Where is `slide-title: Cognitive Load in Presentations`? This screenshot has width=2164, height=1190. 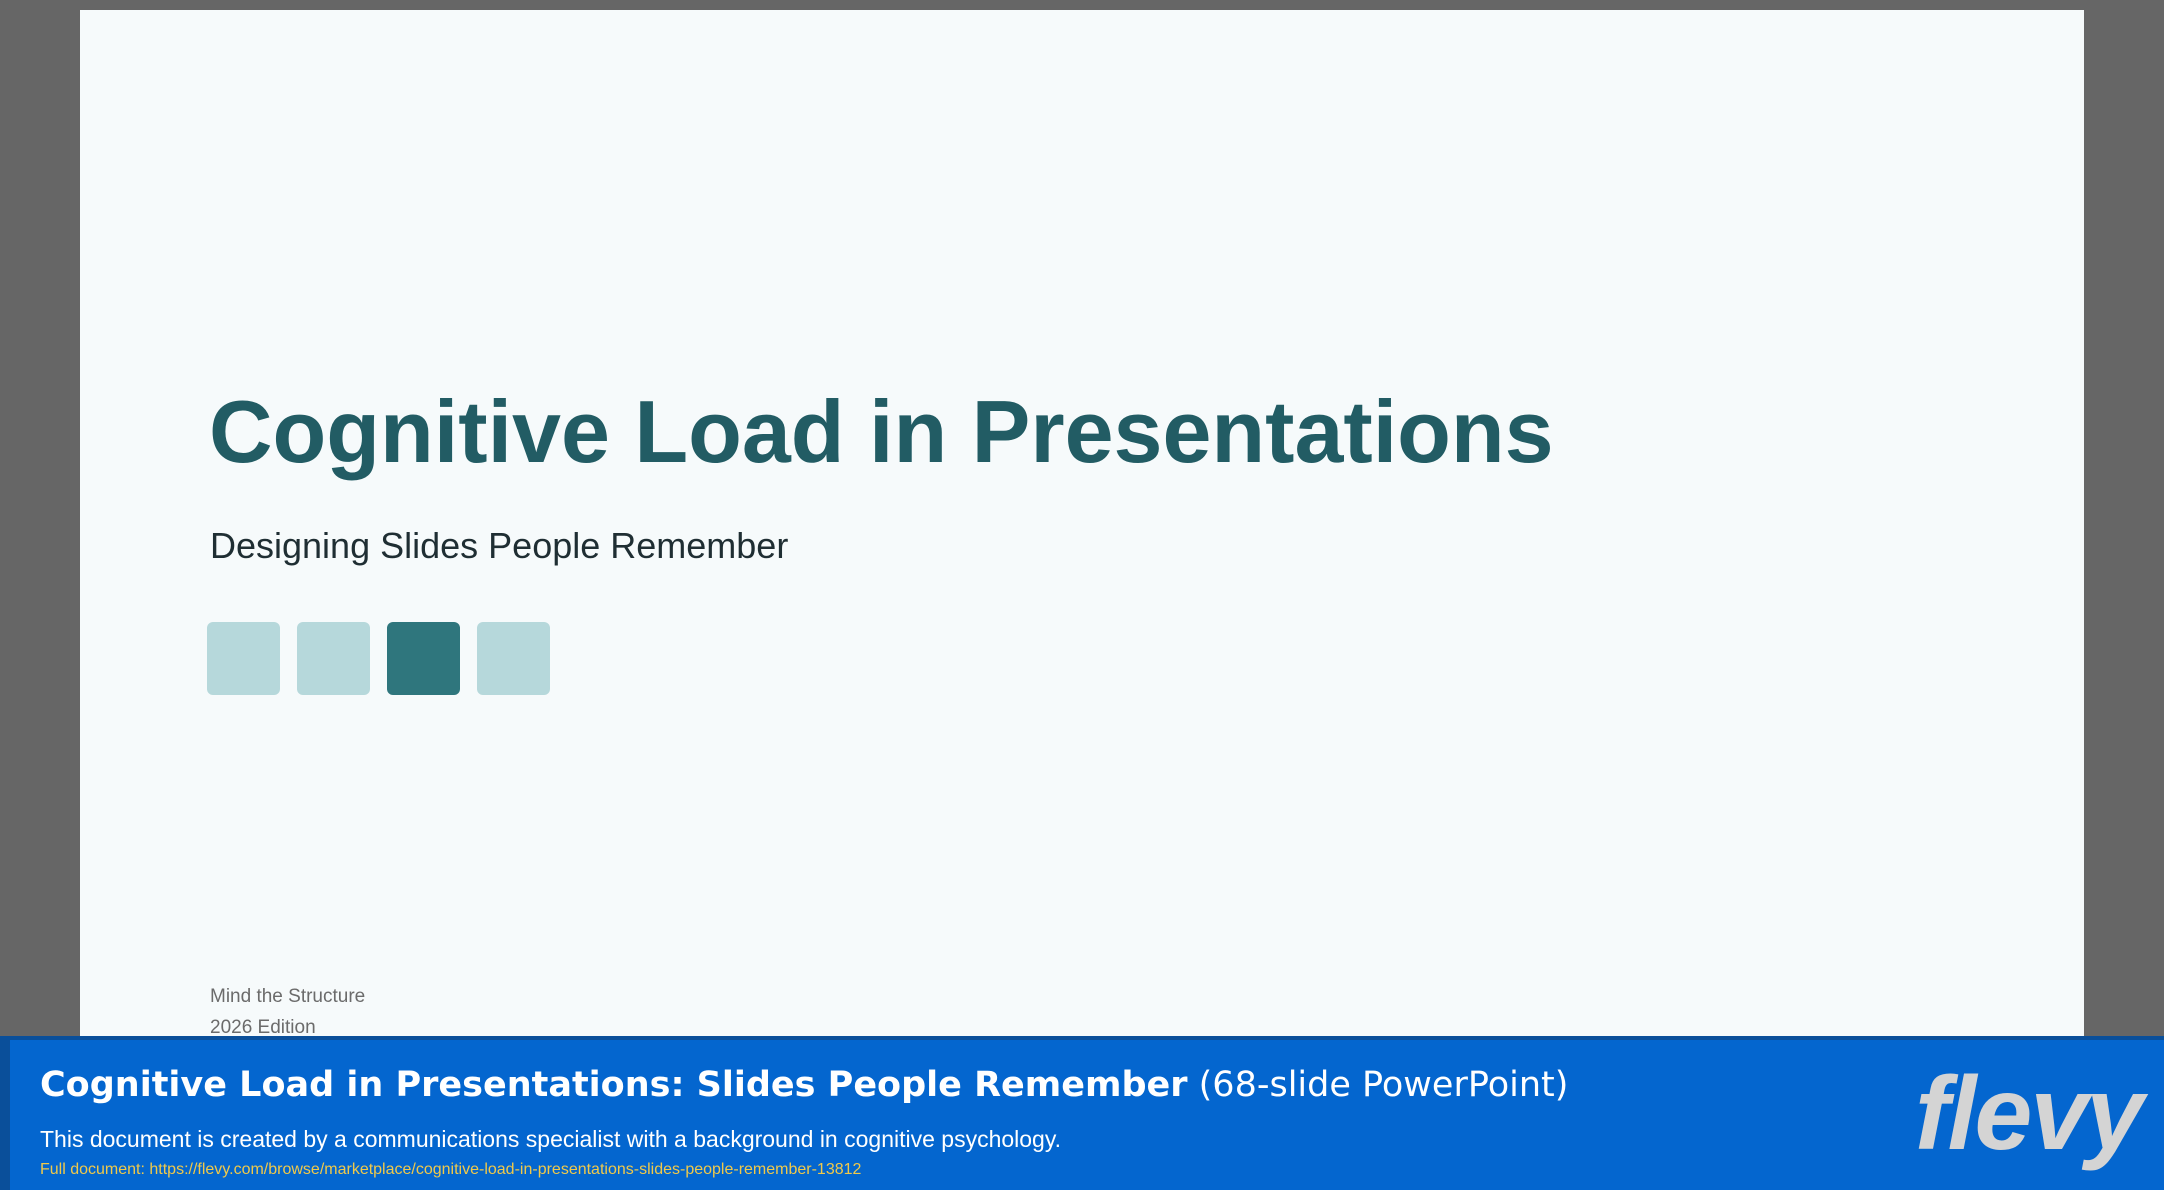 slide-title: Cognitive Load in Presentations is located at coordinates (881, 431).